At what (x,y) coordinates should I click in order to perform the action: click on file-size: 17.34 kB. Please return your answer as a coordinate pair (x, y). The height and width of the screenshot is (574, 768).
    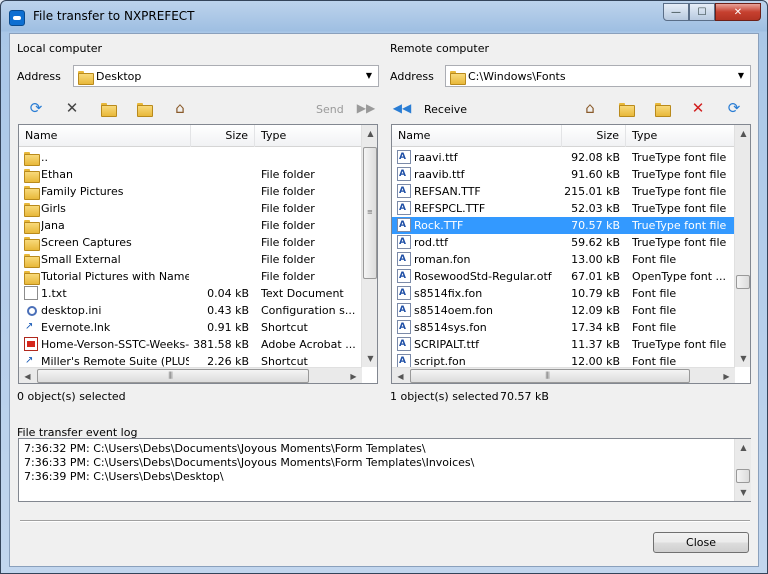
    Looking at the image, I should click on (595, 327).